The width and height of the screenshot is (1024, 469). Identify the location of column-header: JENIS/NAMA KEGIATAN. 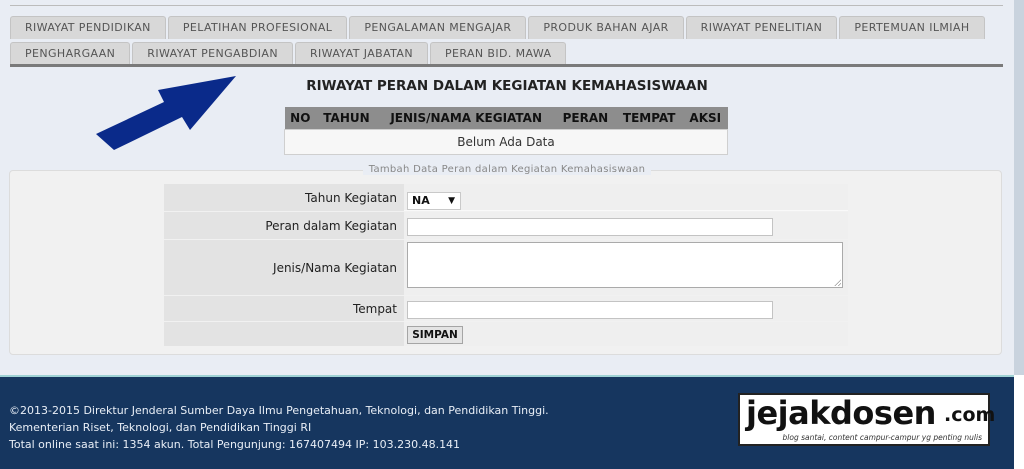
(466, 118).